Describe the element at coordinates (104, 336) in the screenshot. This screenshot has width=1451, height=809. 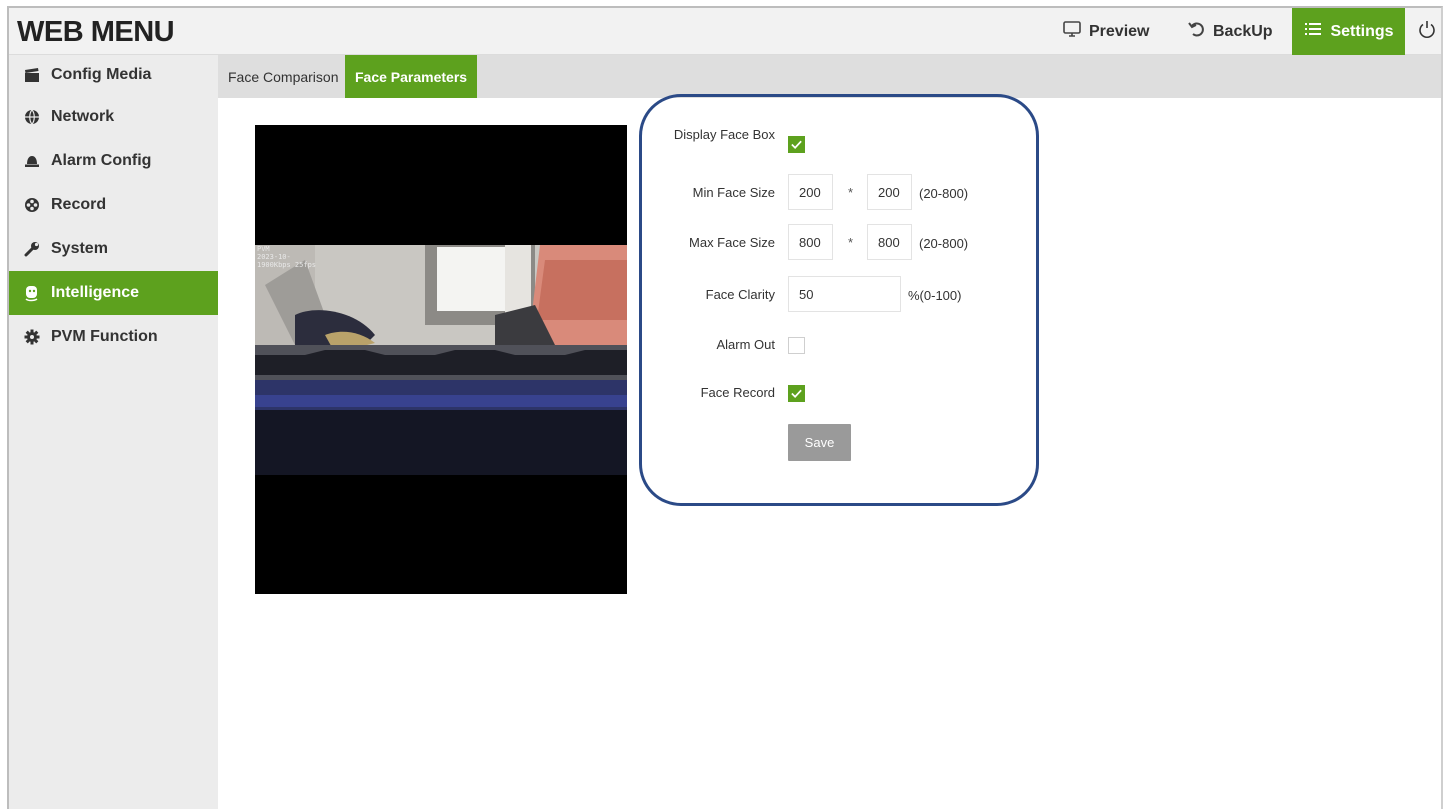
I see `sidebar-item-label: PVM Function` at that location.